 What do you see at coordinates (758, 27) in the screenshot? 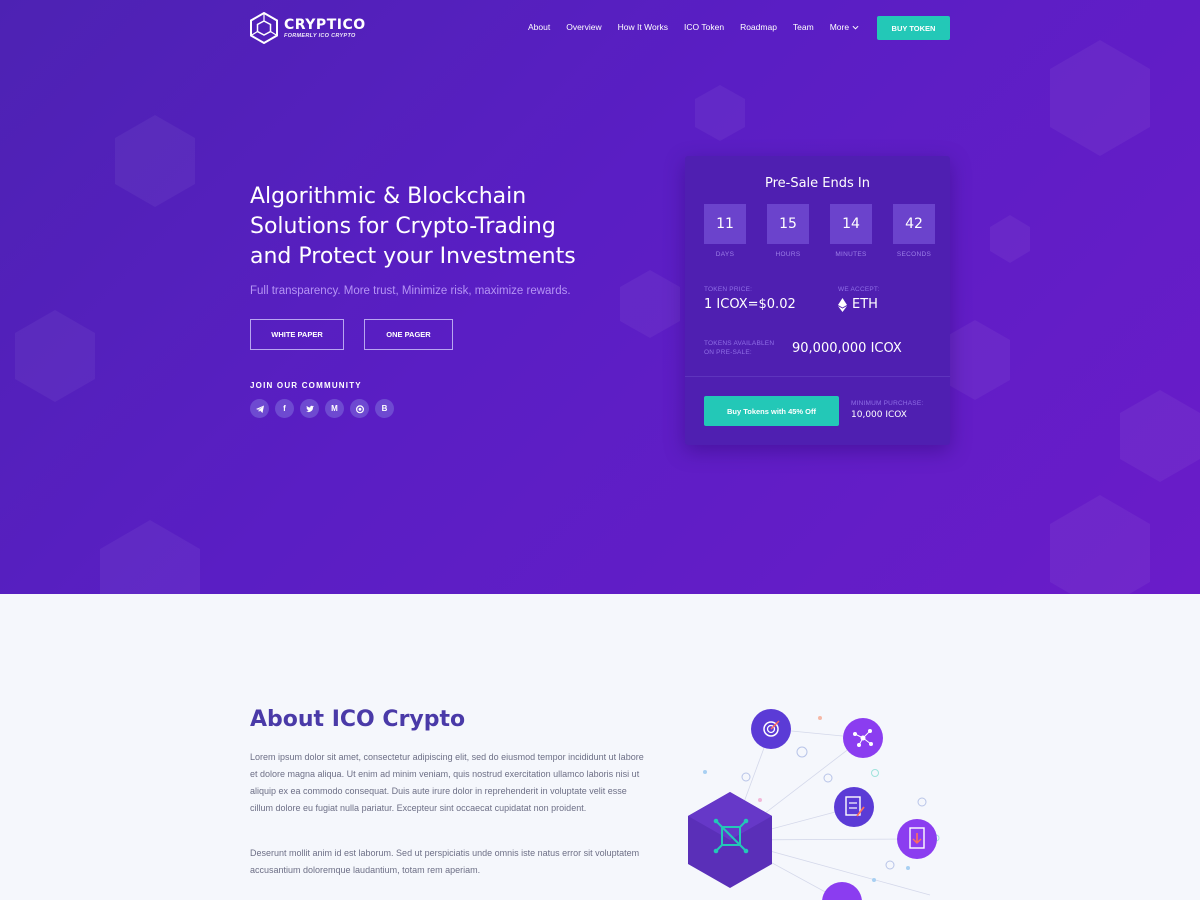
I see `nav-roadmap: Roadmap` at bounding box center [758, 27].